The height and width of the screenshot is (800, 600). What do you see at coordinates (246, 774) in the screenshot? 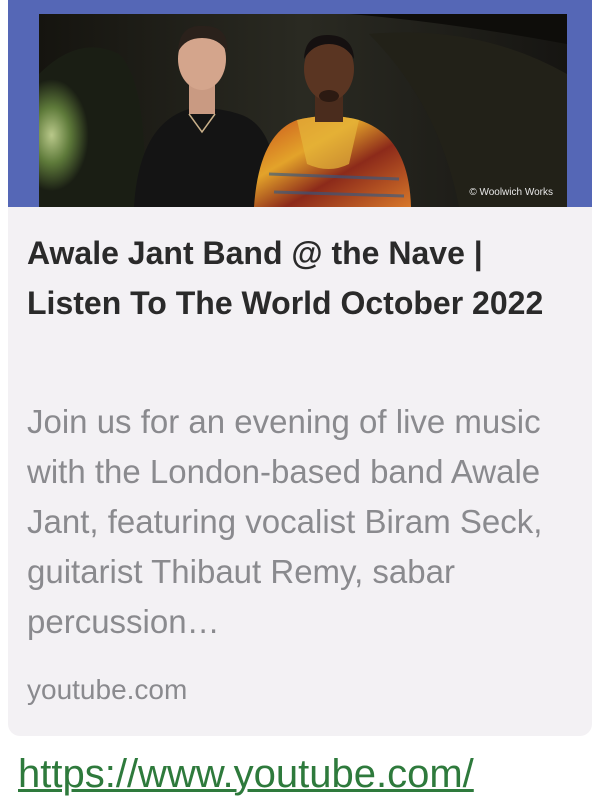
I see `message-url-link: https://www.youtube.com/` at bounding box center [246, 774].